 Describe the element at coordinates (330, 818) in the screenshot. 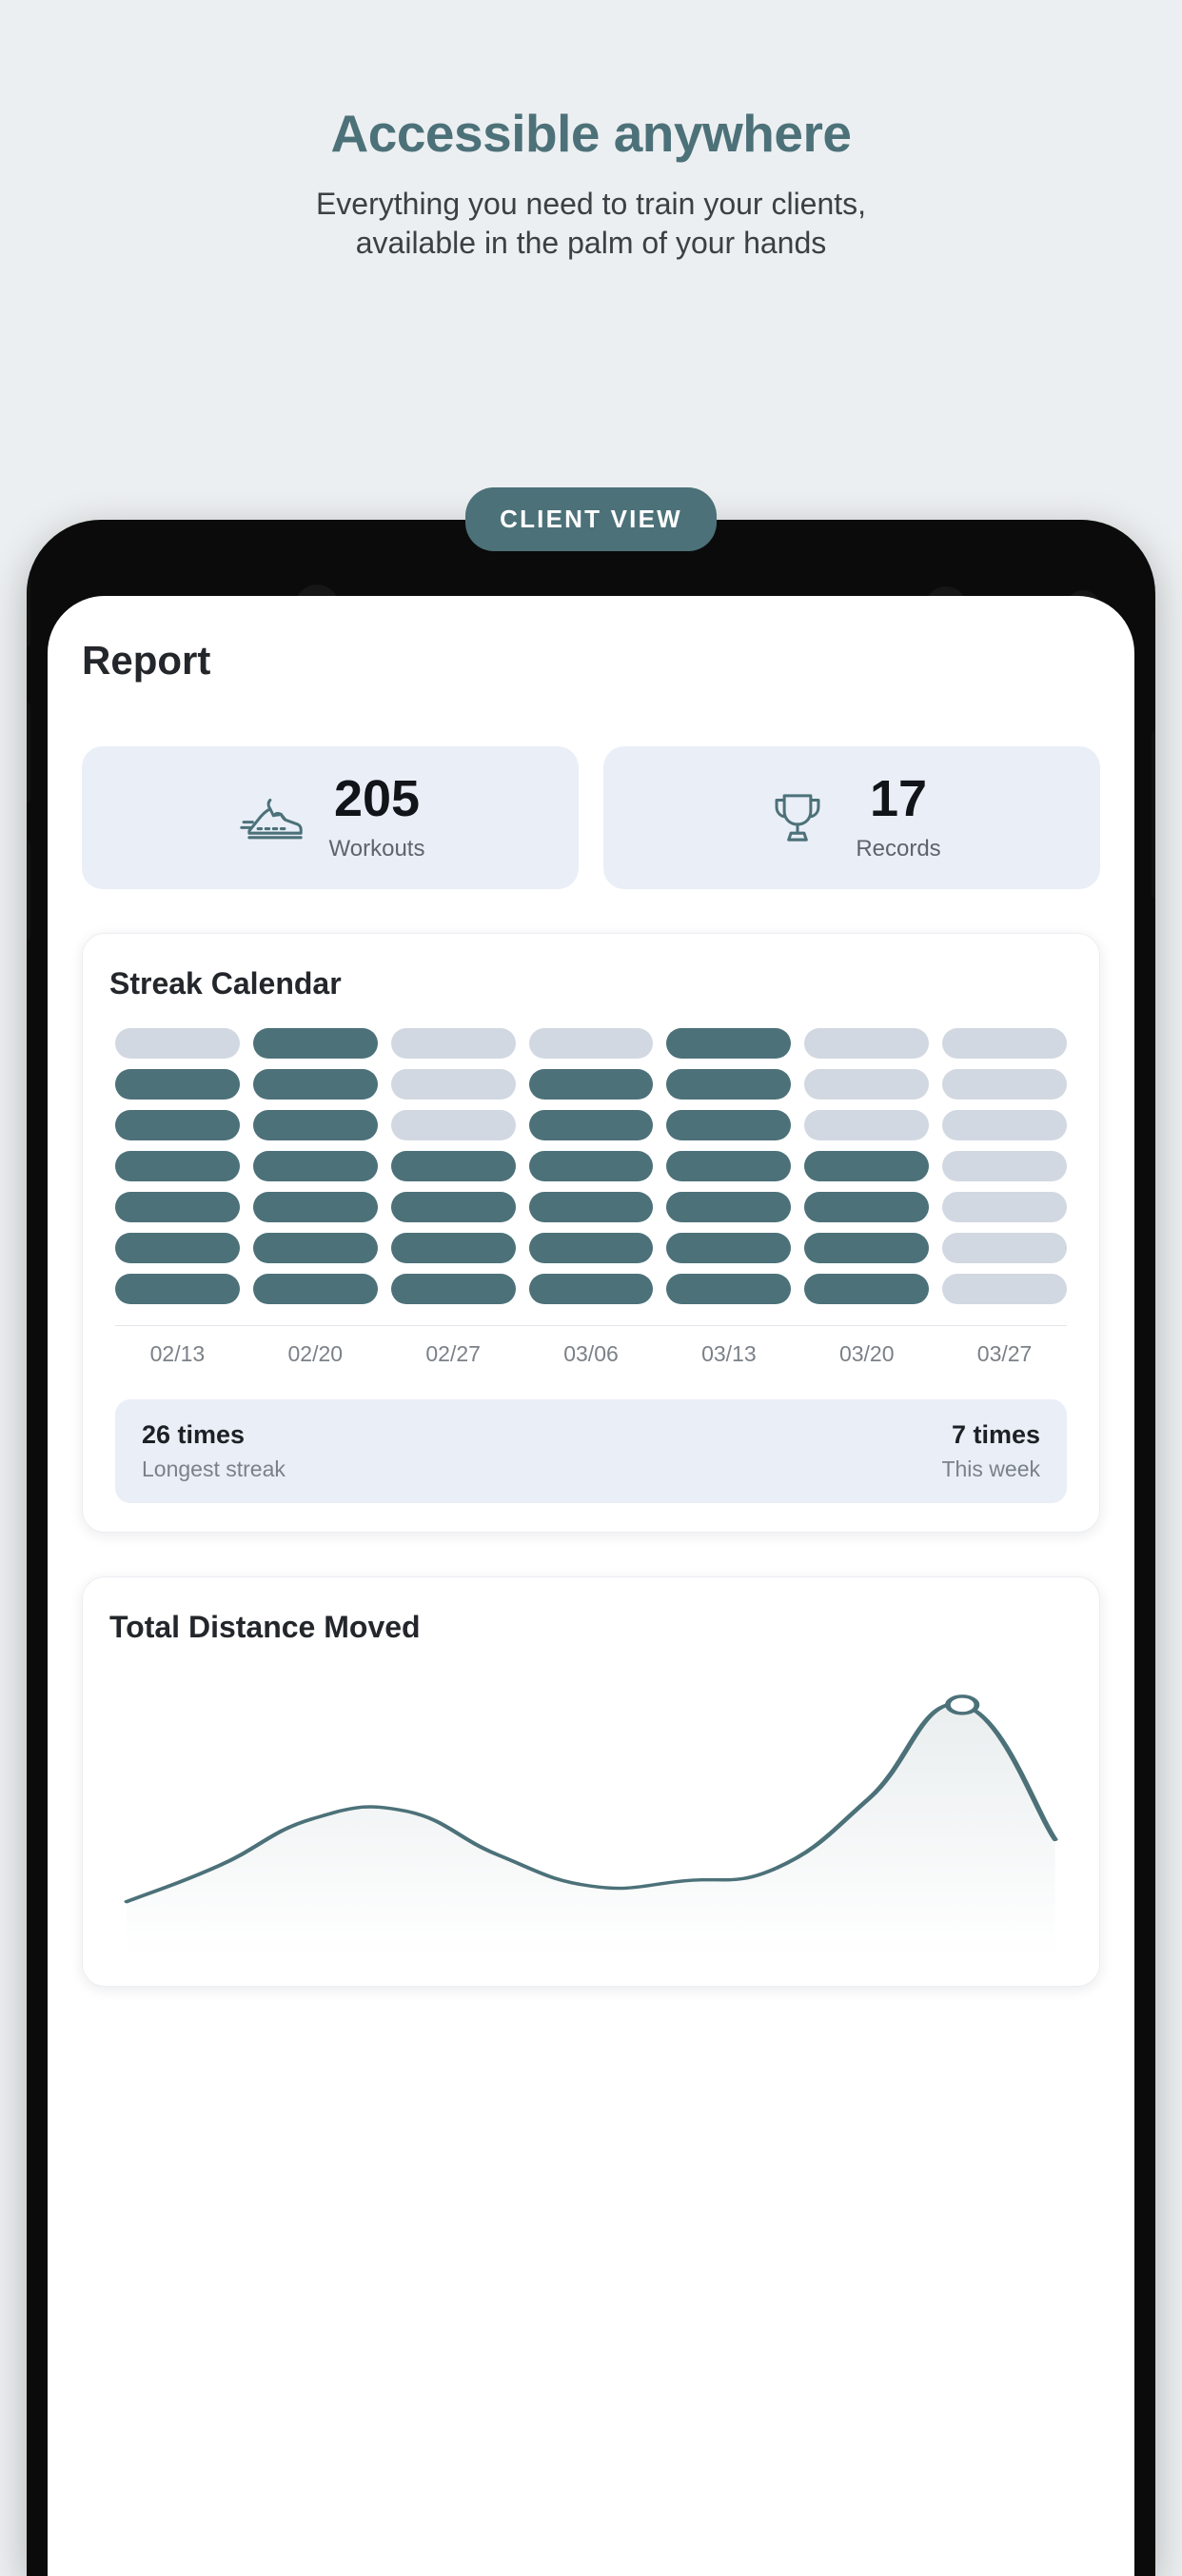

I see `stat-card-workouts: 205 Workouts` at that location.